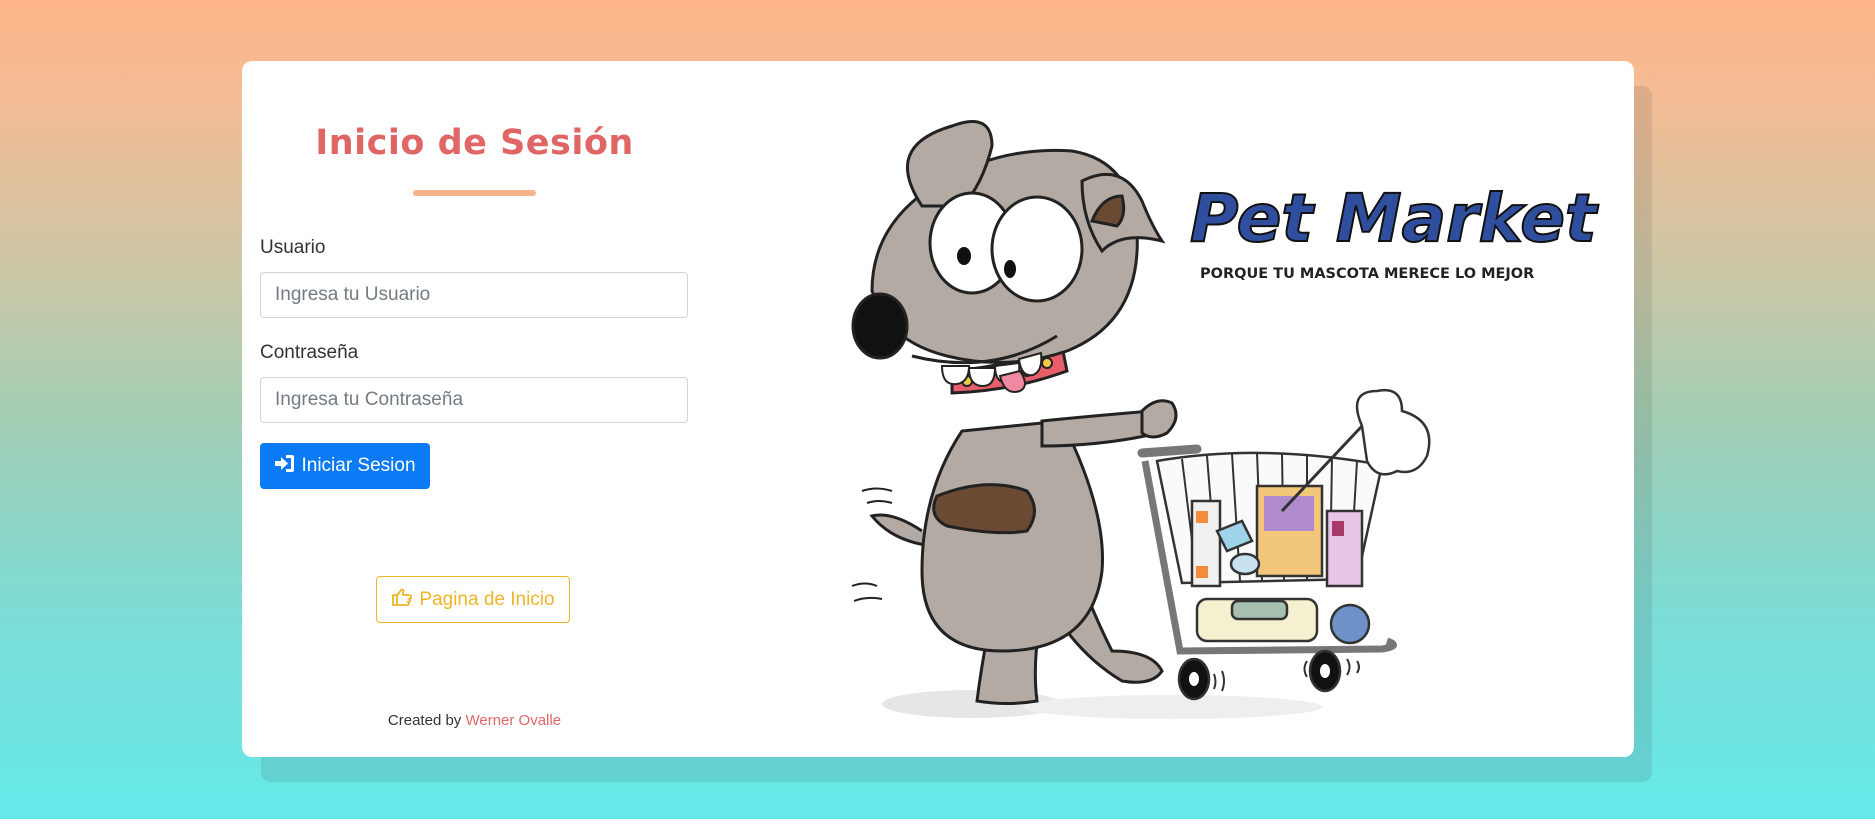 This screenshot has height=840, width=1875. What do you see at coordinates (1394, 218) in the screenshot?
I see `brand-name: Pet Market` at bounding box center [1394, 218].